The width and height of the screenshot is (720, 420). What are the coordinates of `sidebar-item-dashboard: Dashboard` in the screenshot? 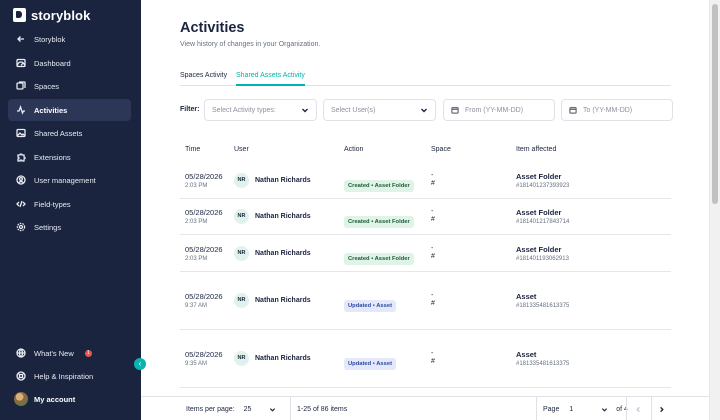 It's located at (69, 63).